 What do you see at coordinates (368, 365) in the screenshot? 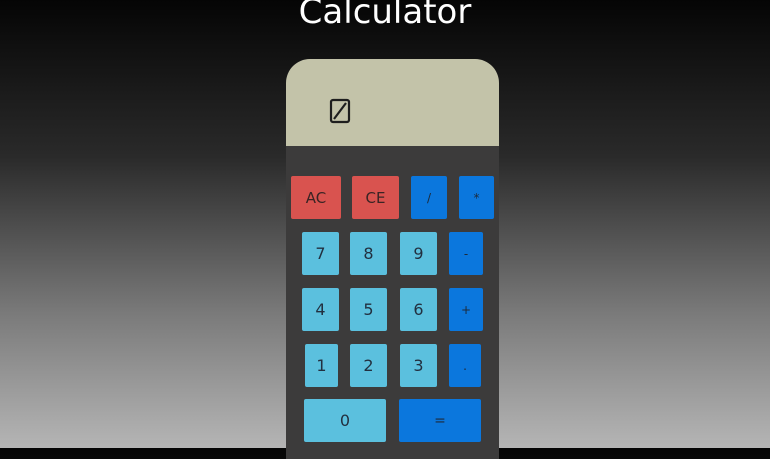
I see `two-button: 2` at bounding box center [368, 365].